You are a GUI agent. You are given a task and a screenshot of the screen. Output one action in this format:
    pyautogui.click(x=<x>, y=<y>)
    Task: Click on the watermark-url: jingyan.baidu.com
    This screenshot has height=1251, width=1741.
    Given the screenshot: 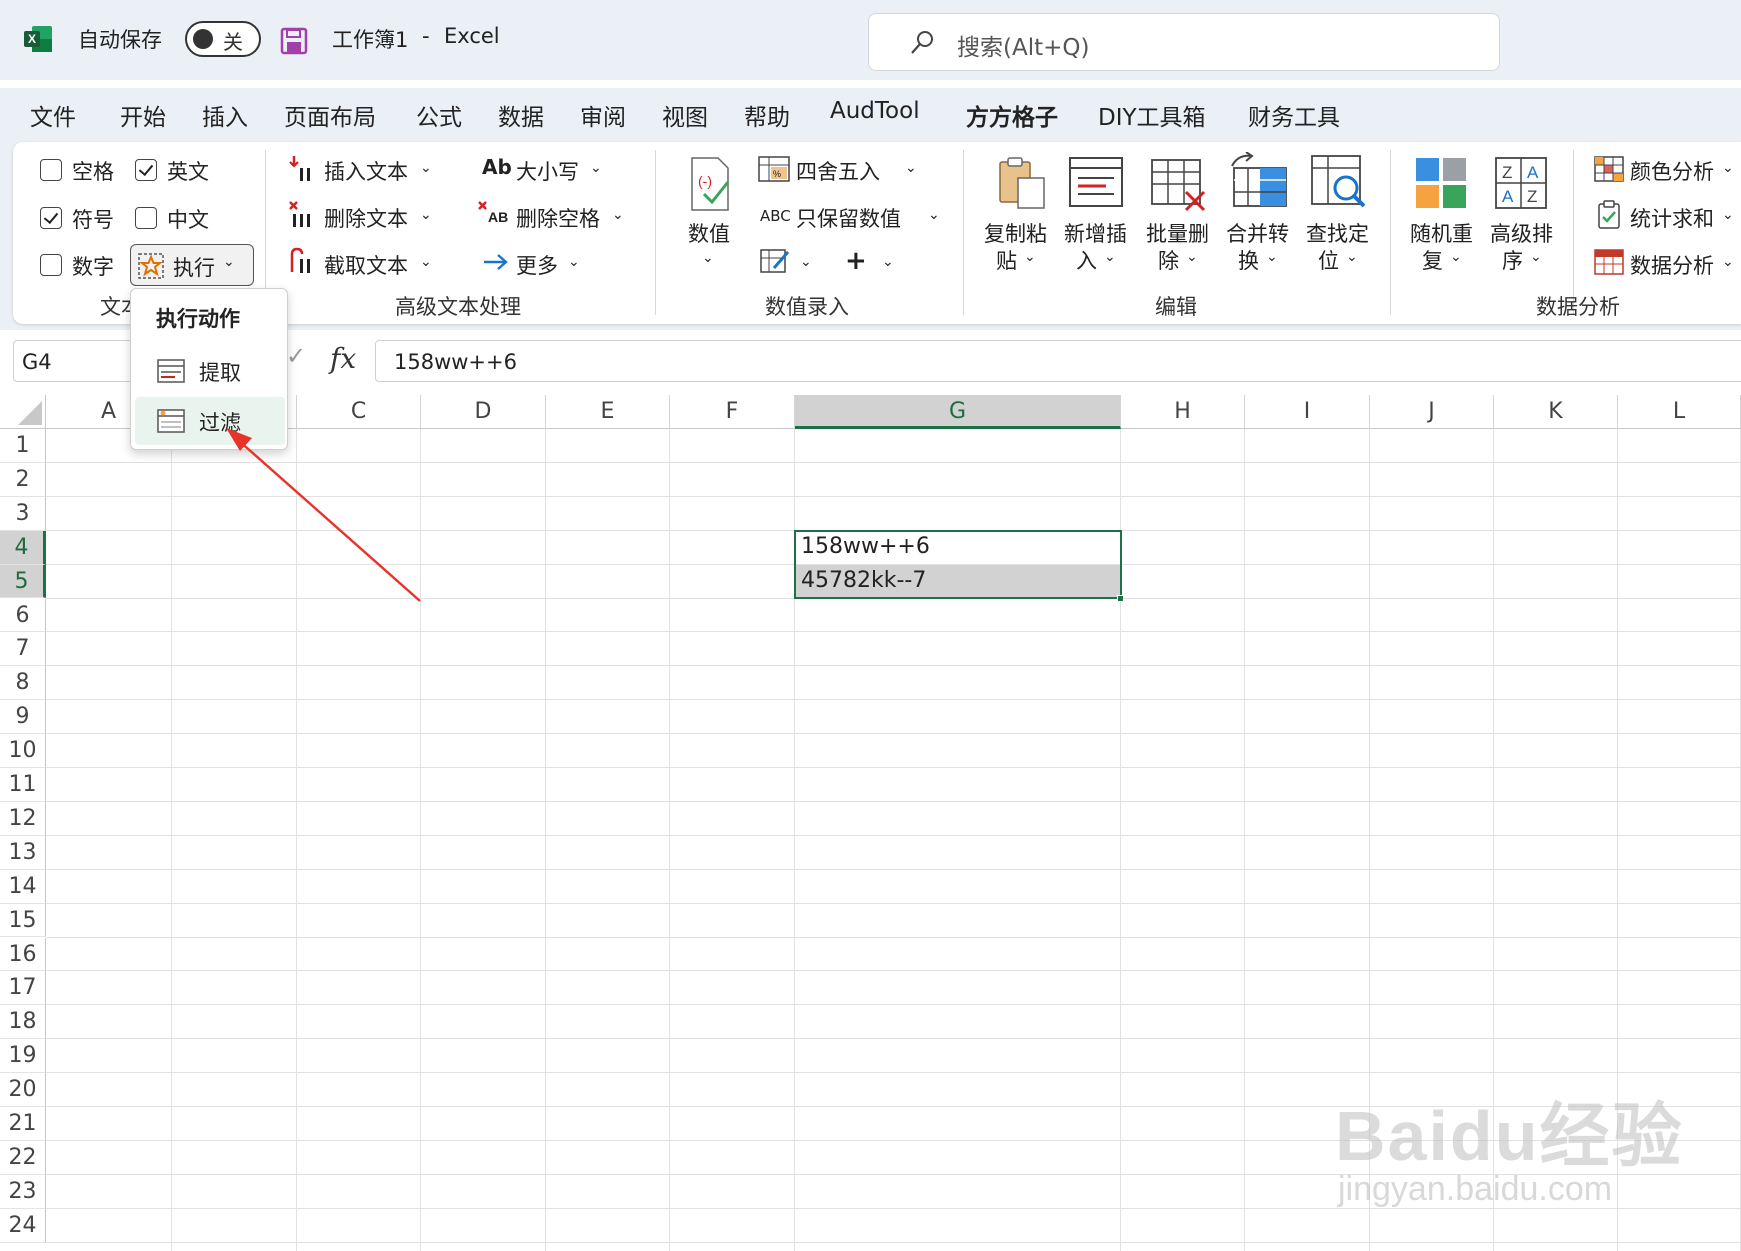 What is the action you would take?
    pyautogui.click(x=1475, y=1189)
    